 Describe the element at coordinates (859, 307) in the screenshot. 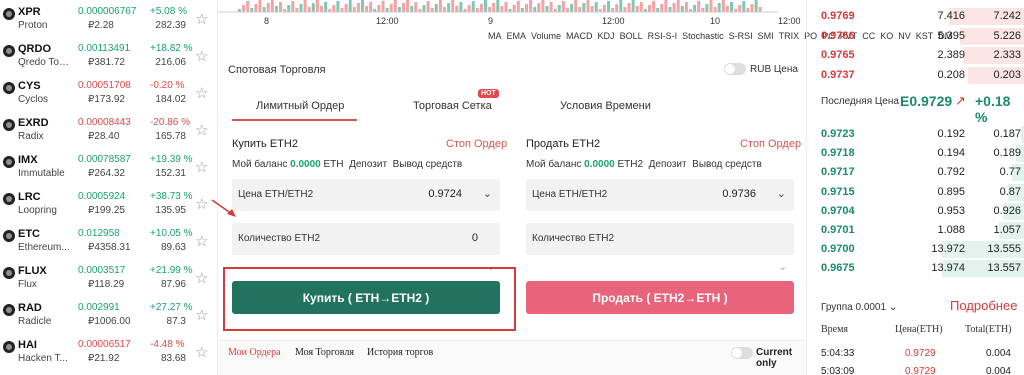

I see `group-selector: Группа 0.0001 ⌄` at that location.